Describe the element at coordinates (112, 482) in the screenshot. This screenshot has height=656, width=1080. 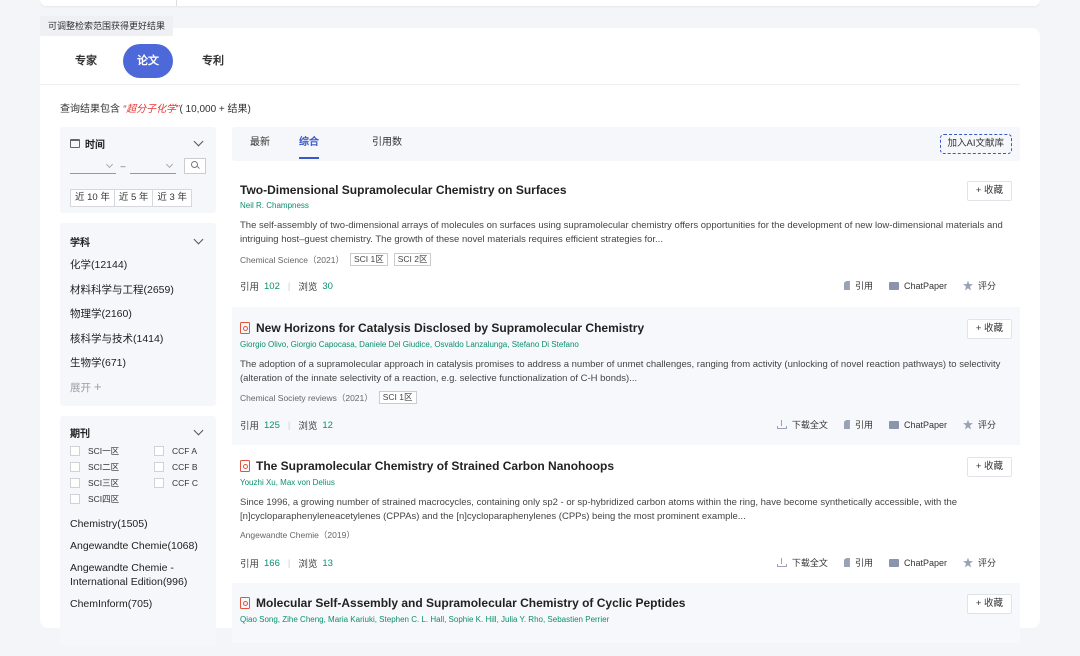
I see `sci3-checkbox: SCI三区` at that location.